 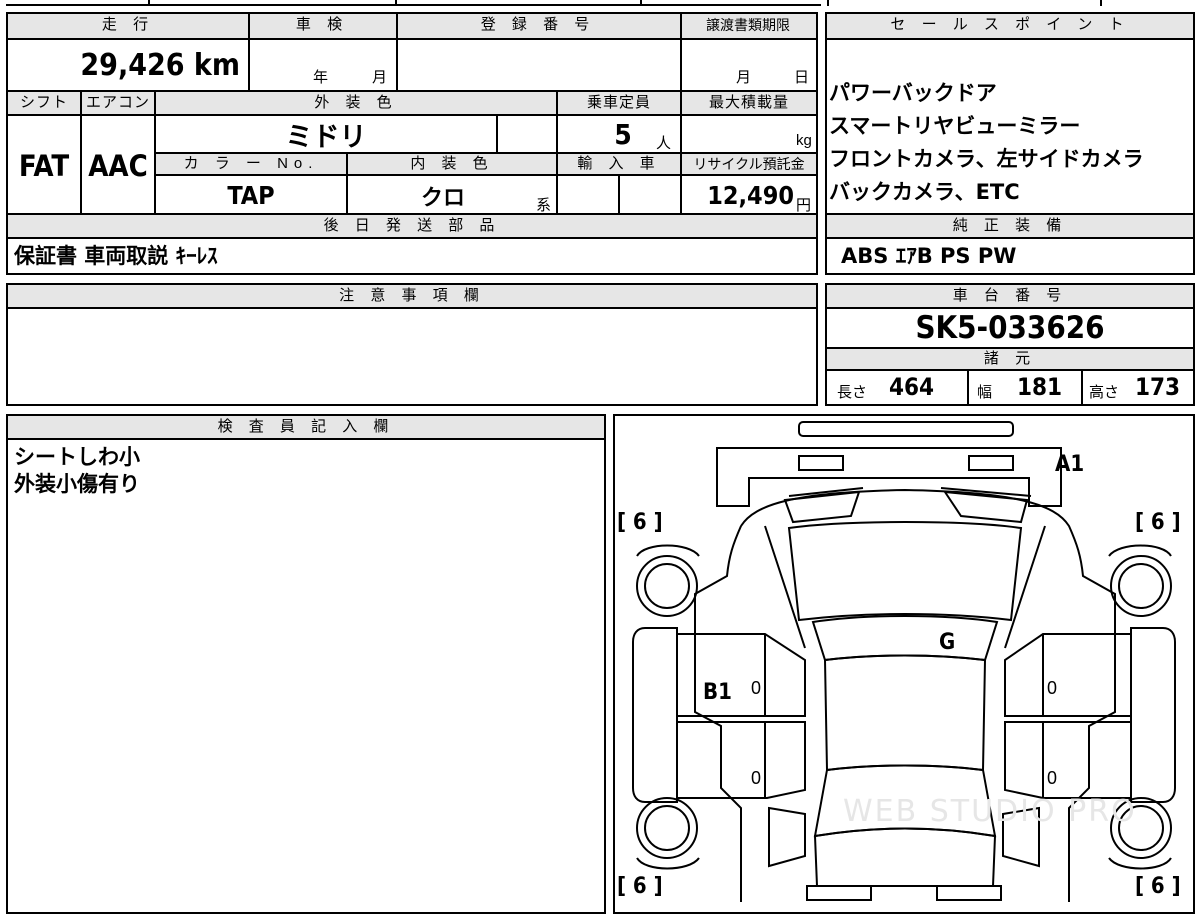 What do you see at coordinates (322, 26) in the screenshot?
I see `header-inspection: 車 検` at bounding box center [322, 26].